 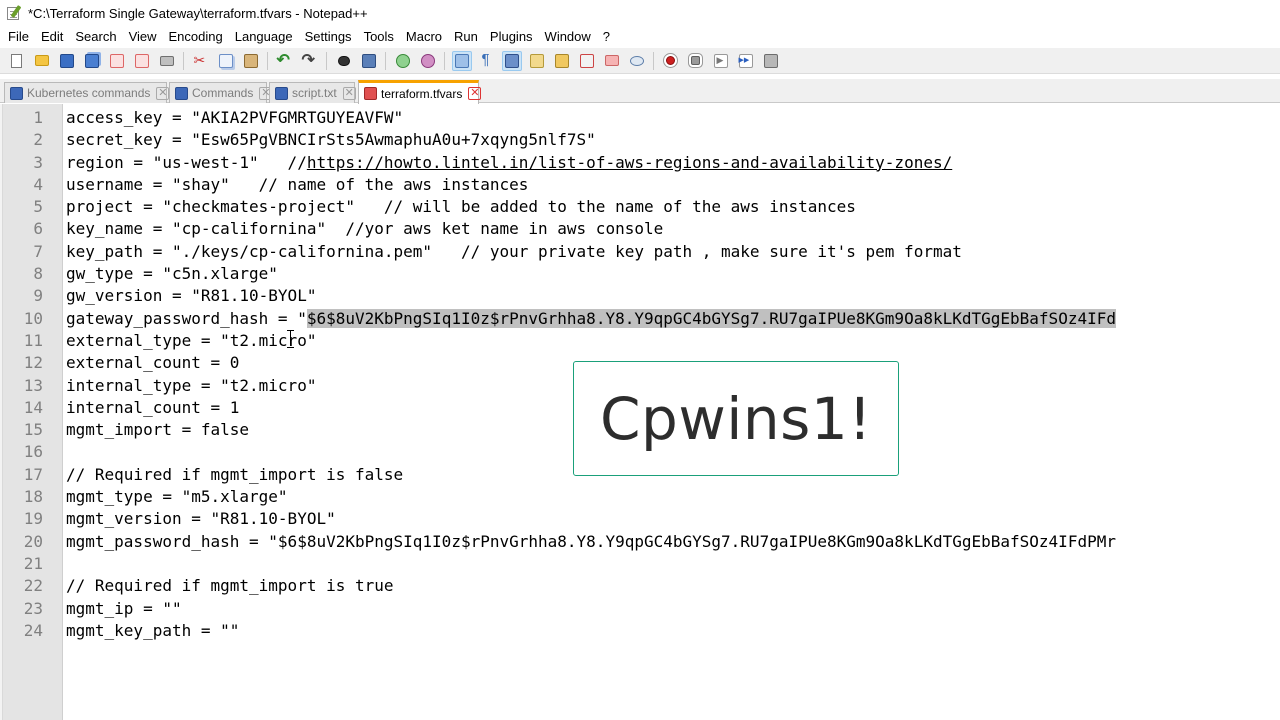 What do you see at coordinates (67, 61) in the screenshot?
I see `save-icon` at bounding box center [67, 61].